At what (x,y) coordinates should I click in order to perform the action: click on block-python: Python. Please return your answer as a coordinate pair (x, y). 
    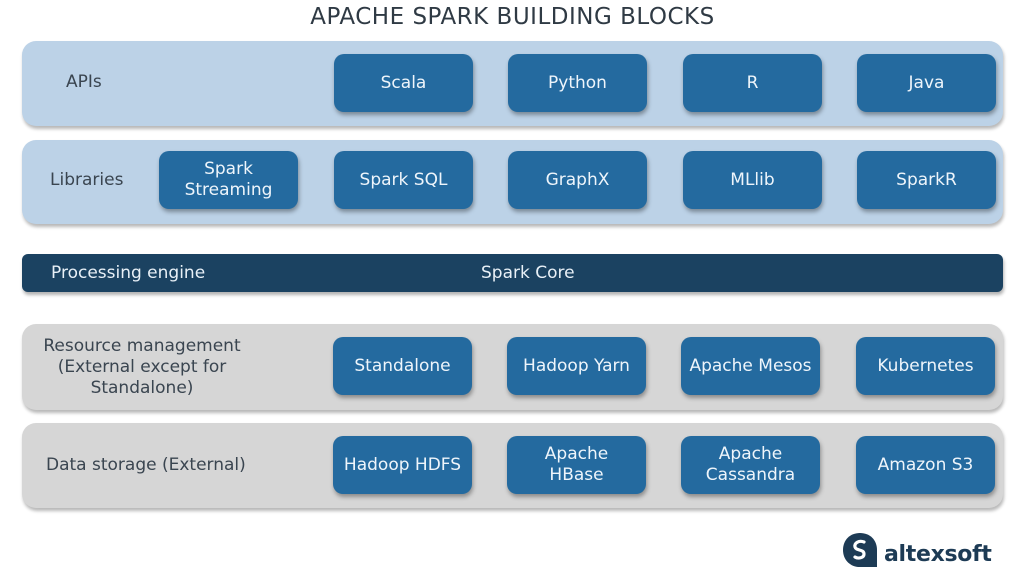
    Looking at the image, I should click on (577, 83).